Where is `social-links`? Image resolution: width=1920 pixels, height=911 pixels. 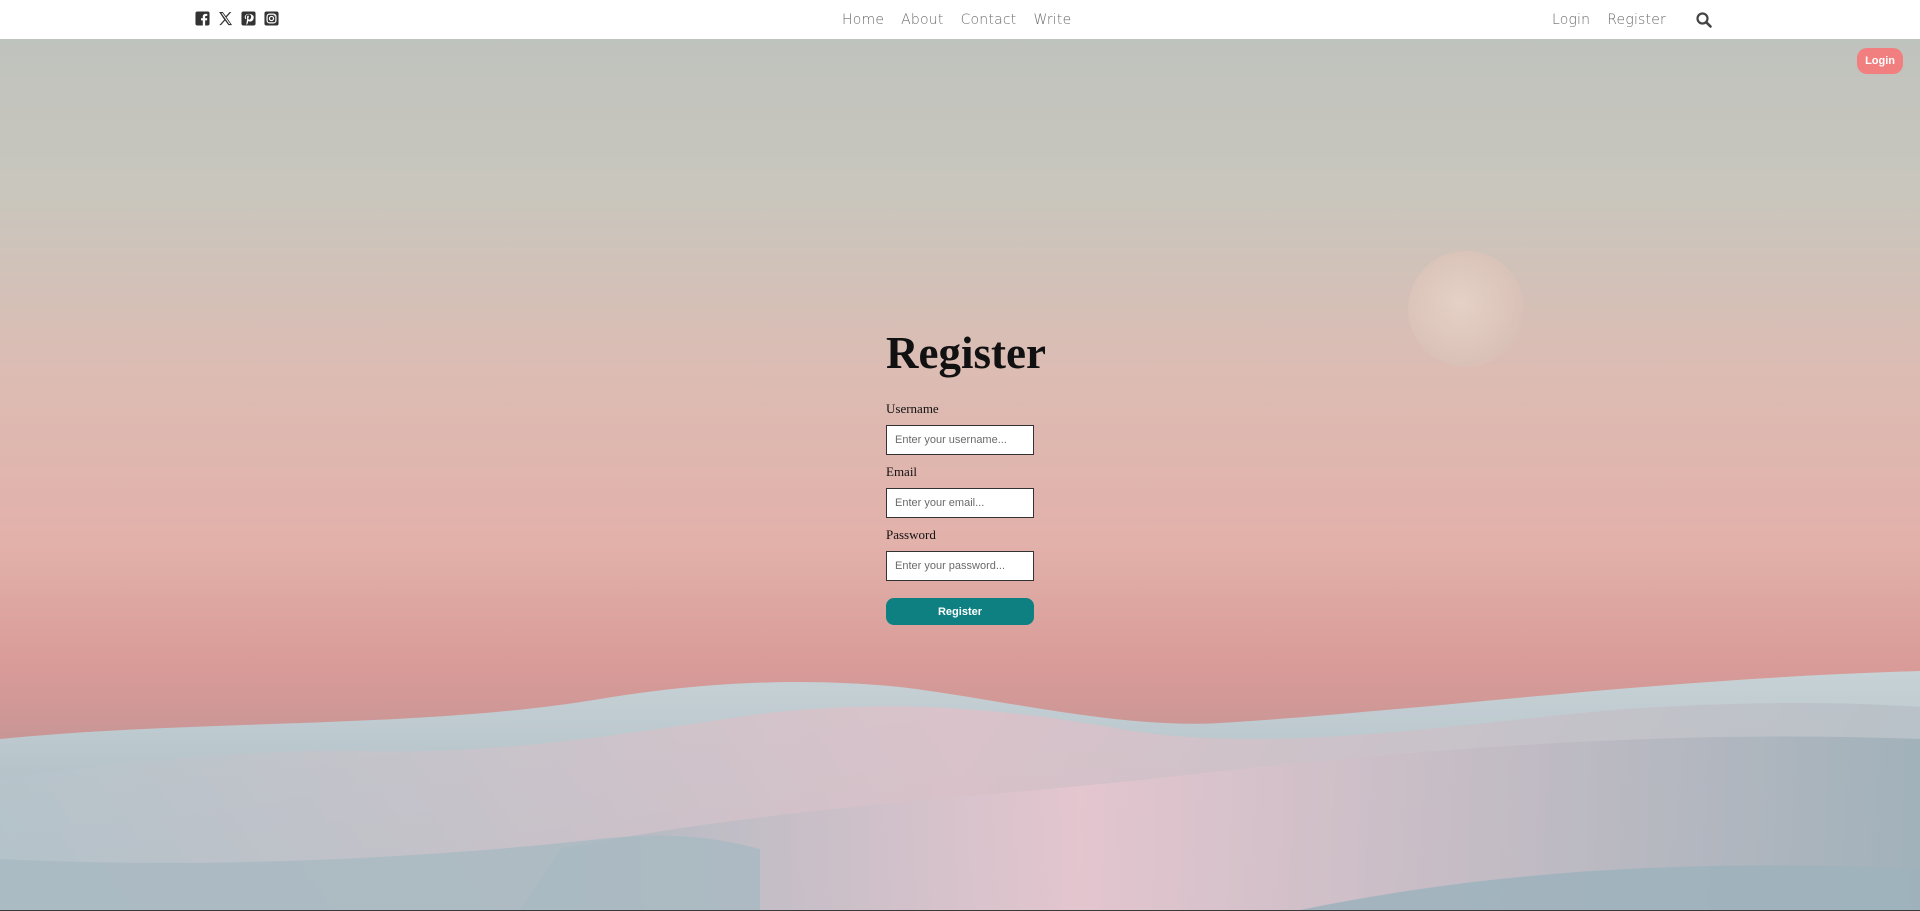 social-links is located at coordinates (237, 18).